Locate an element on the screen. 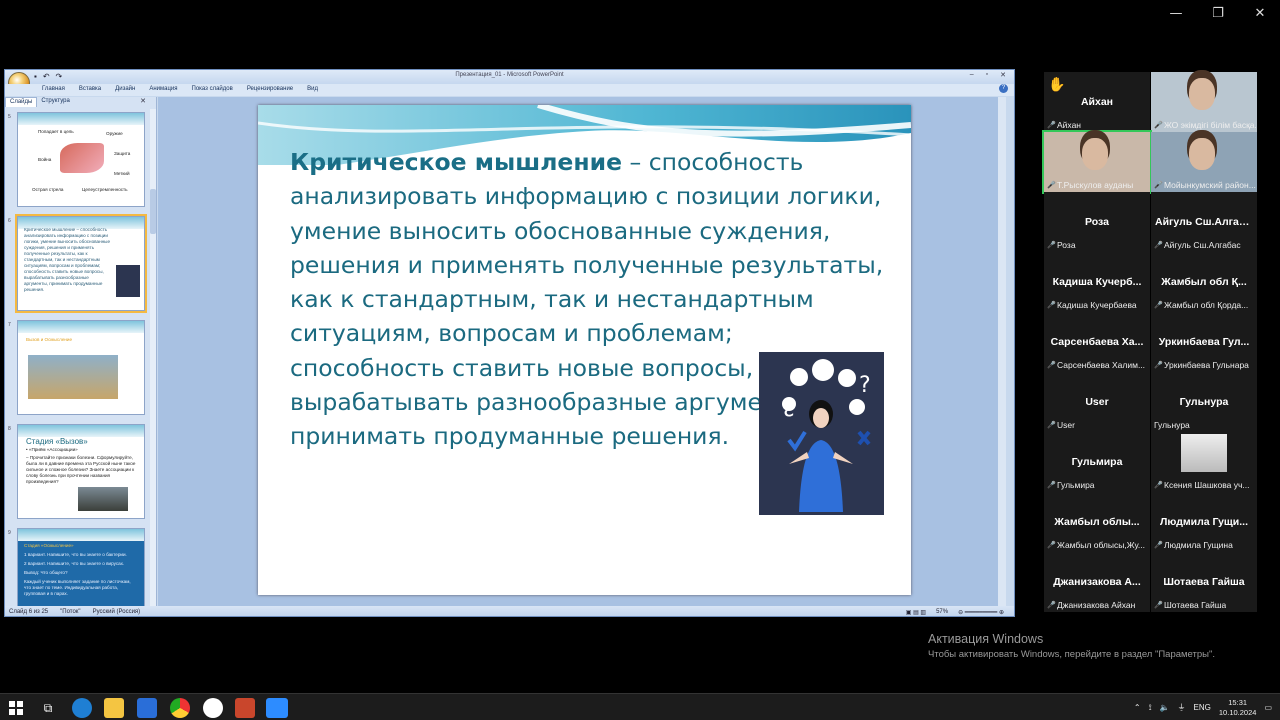 This screenshot has height=720, width=1280. ppt-maximize-button: ▫ is located at coordinates (987, 75).